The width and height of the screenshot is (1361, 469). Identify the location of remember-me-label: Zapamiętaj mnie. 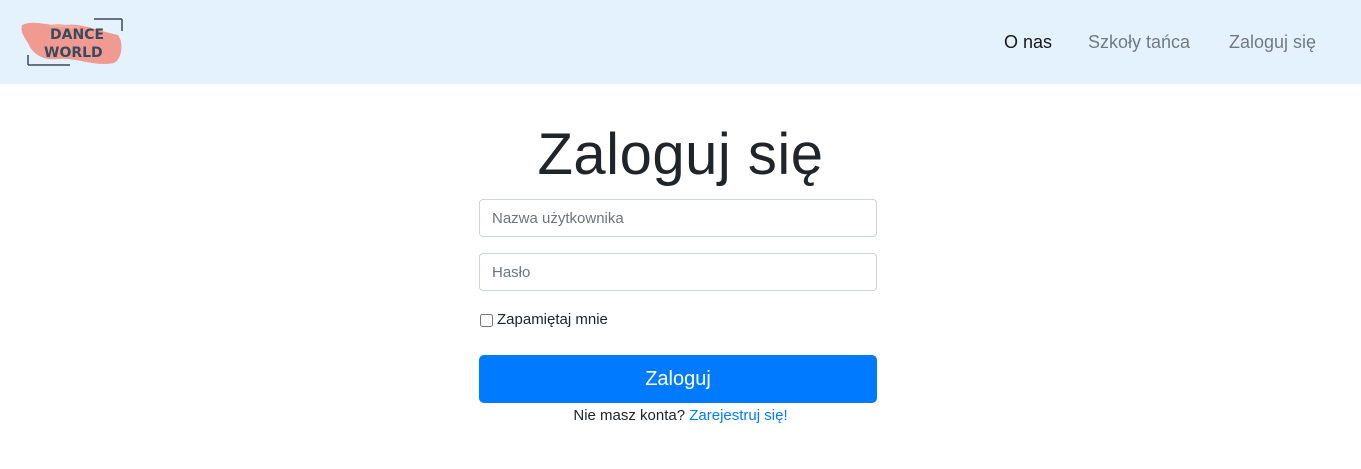
(552, 319).